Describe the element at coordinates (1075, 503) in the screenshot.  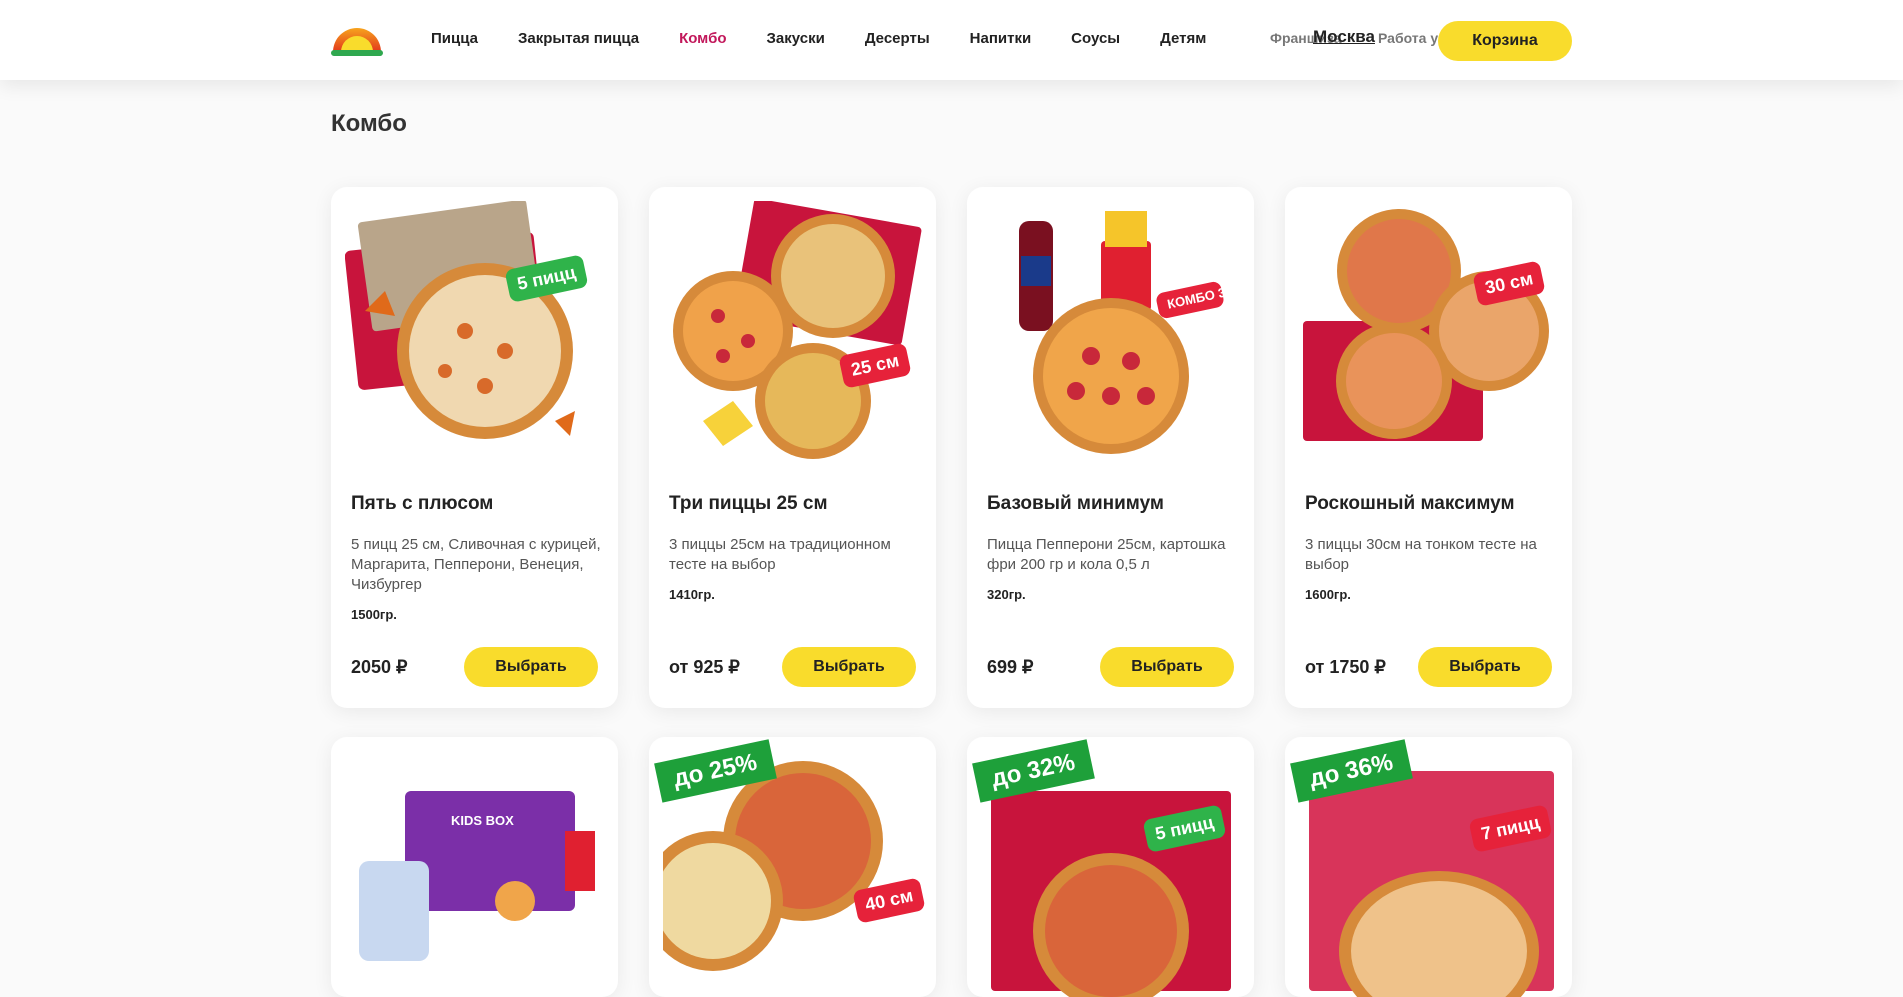
I see `product-name: Базовый минимум` at that location.